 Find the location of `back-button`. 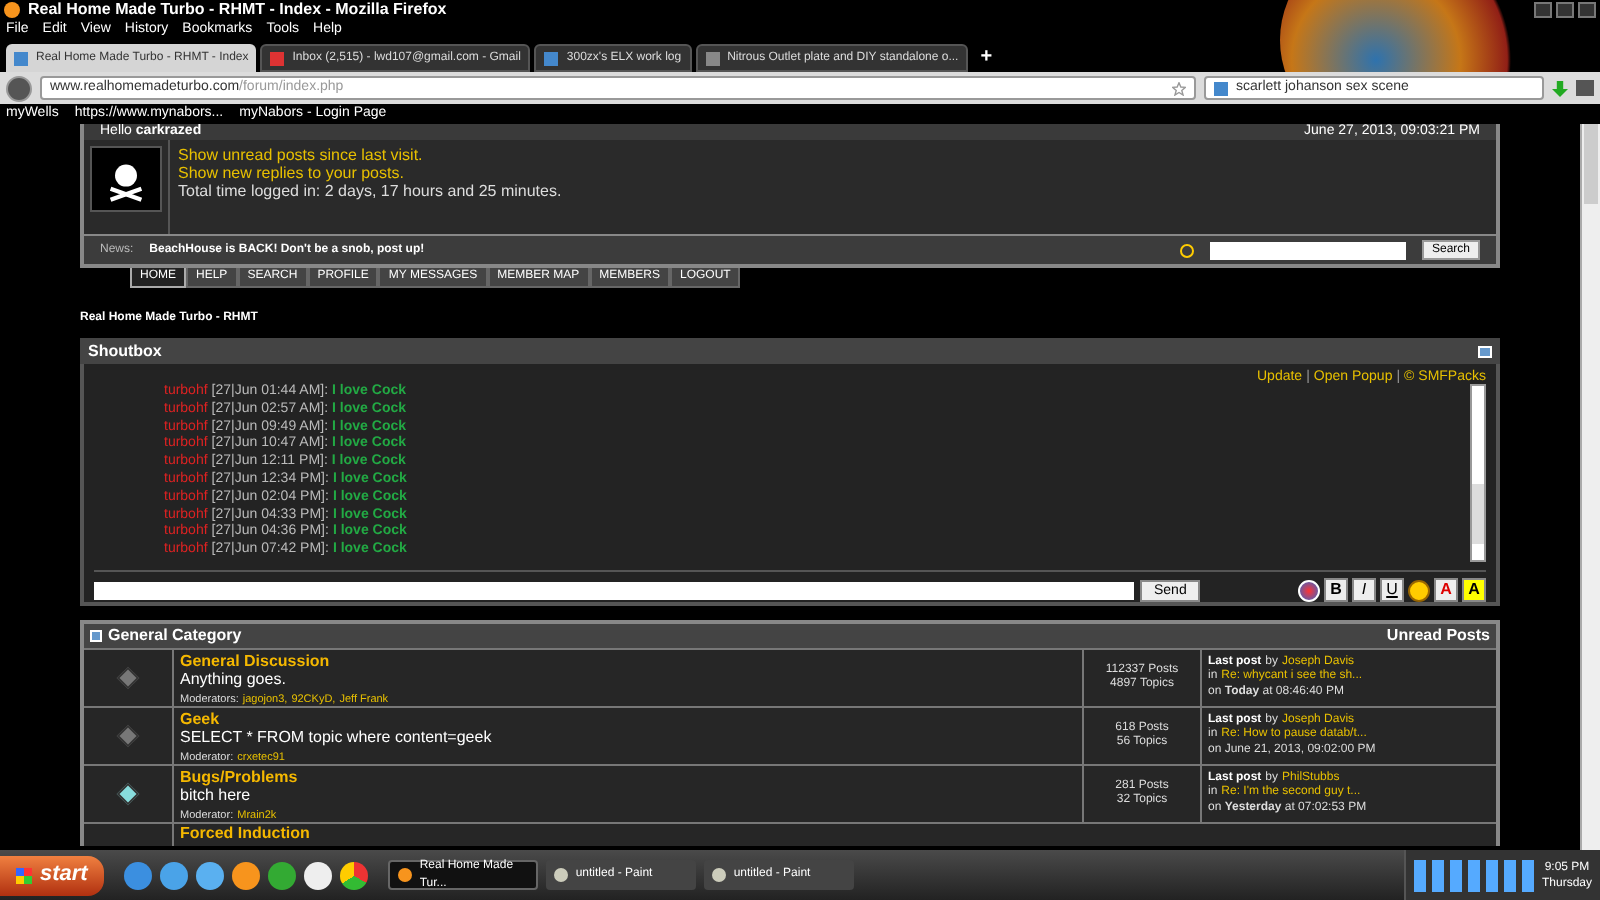

back-button is located at coordinates (19, 88).